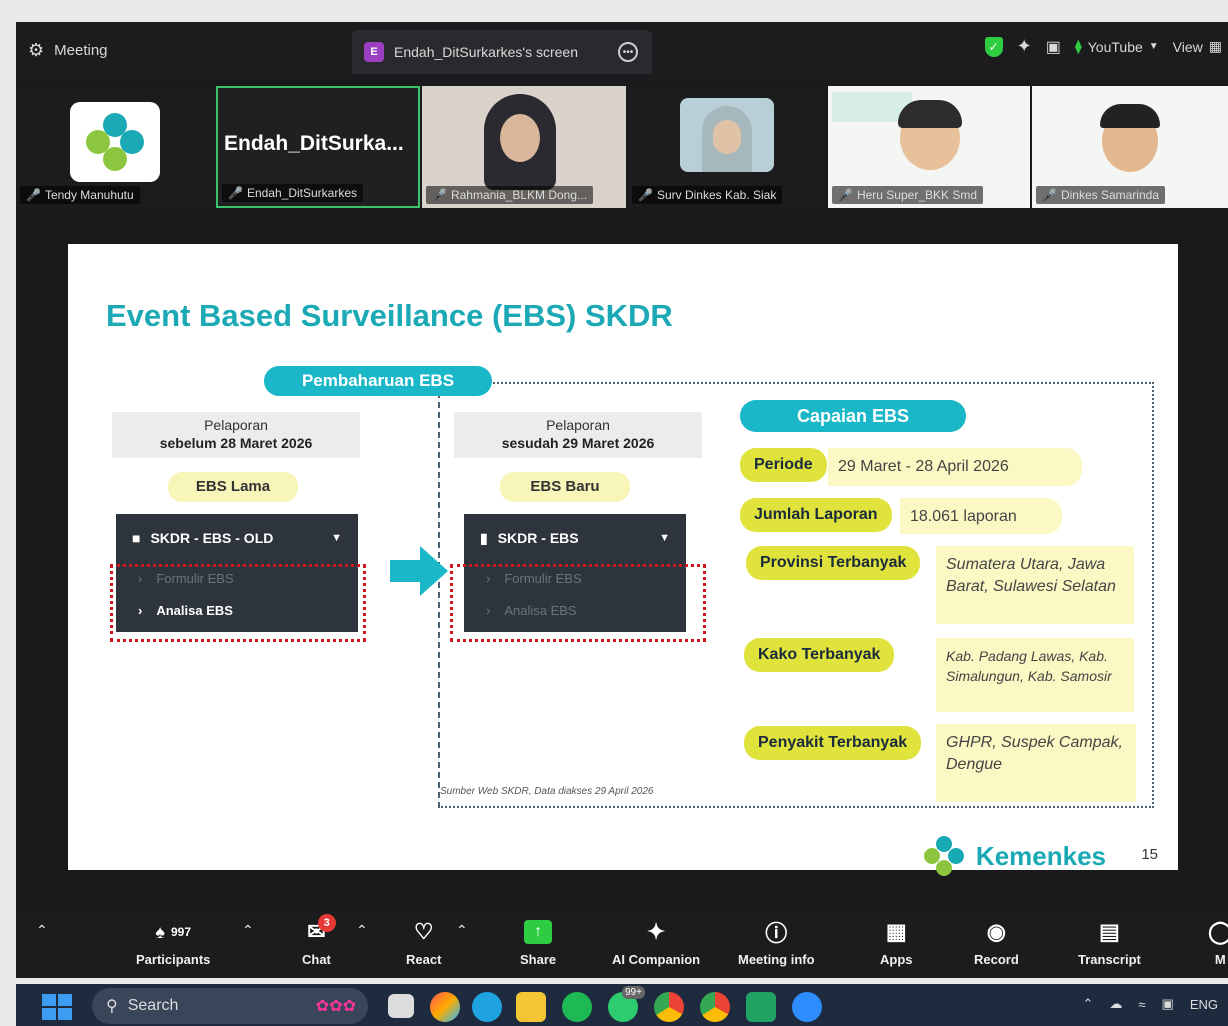  I want to click on slide-title: Event Based Surveillance (EBS) SKDR, so click(389, 315).